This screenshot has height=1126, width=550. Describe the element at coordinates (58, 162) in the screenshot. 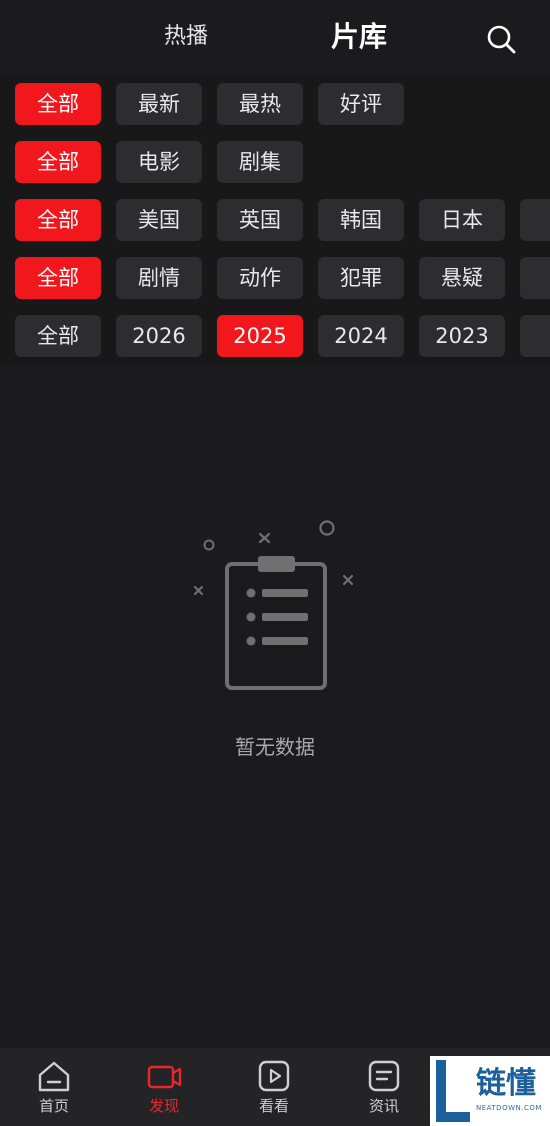

I see `type-filter-chip: 全部` at that location.